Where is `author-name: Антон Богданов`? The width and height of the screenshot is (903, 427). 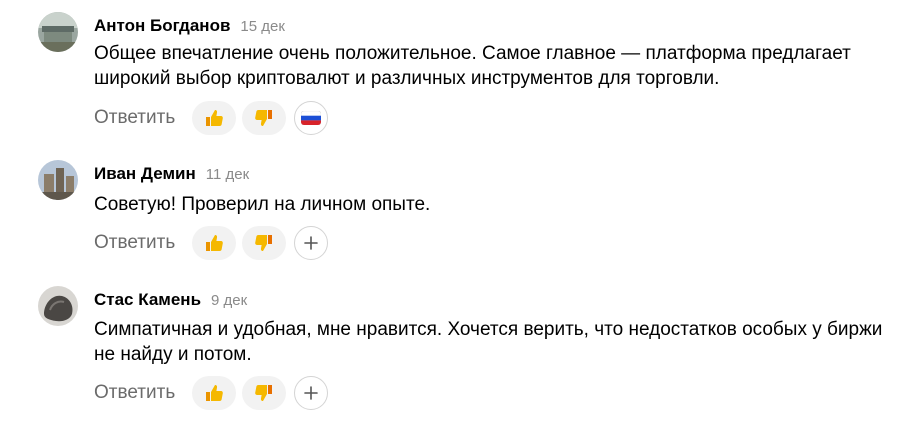 author-name: Антон Богданов is located at coordinates (162, 26).